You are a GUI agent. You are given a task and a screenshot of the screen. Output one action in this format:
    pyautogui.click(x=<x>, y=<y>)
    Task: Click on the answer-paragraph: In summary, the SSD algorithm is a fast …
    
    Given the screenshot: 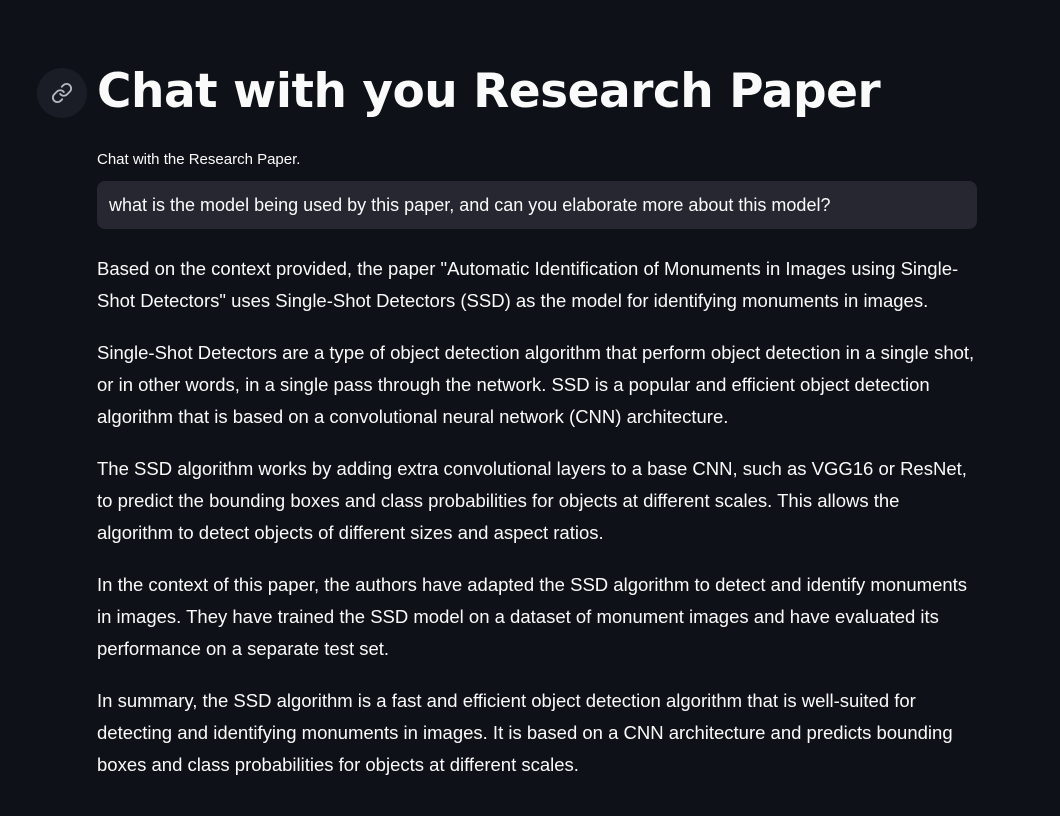 What is the action you would take?
    pyautogui.click(x=525, y=732)
    